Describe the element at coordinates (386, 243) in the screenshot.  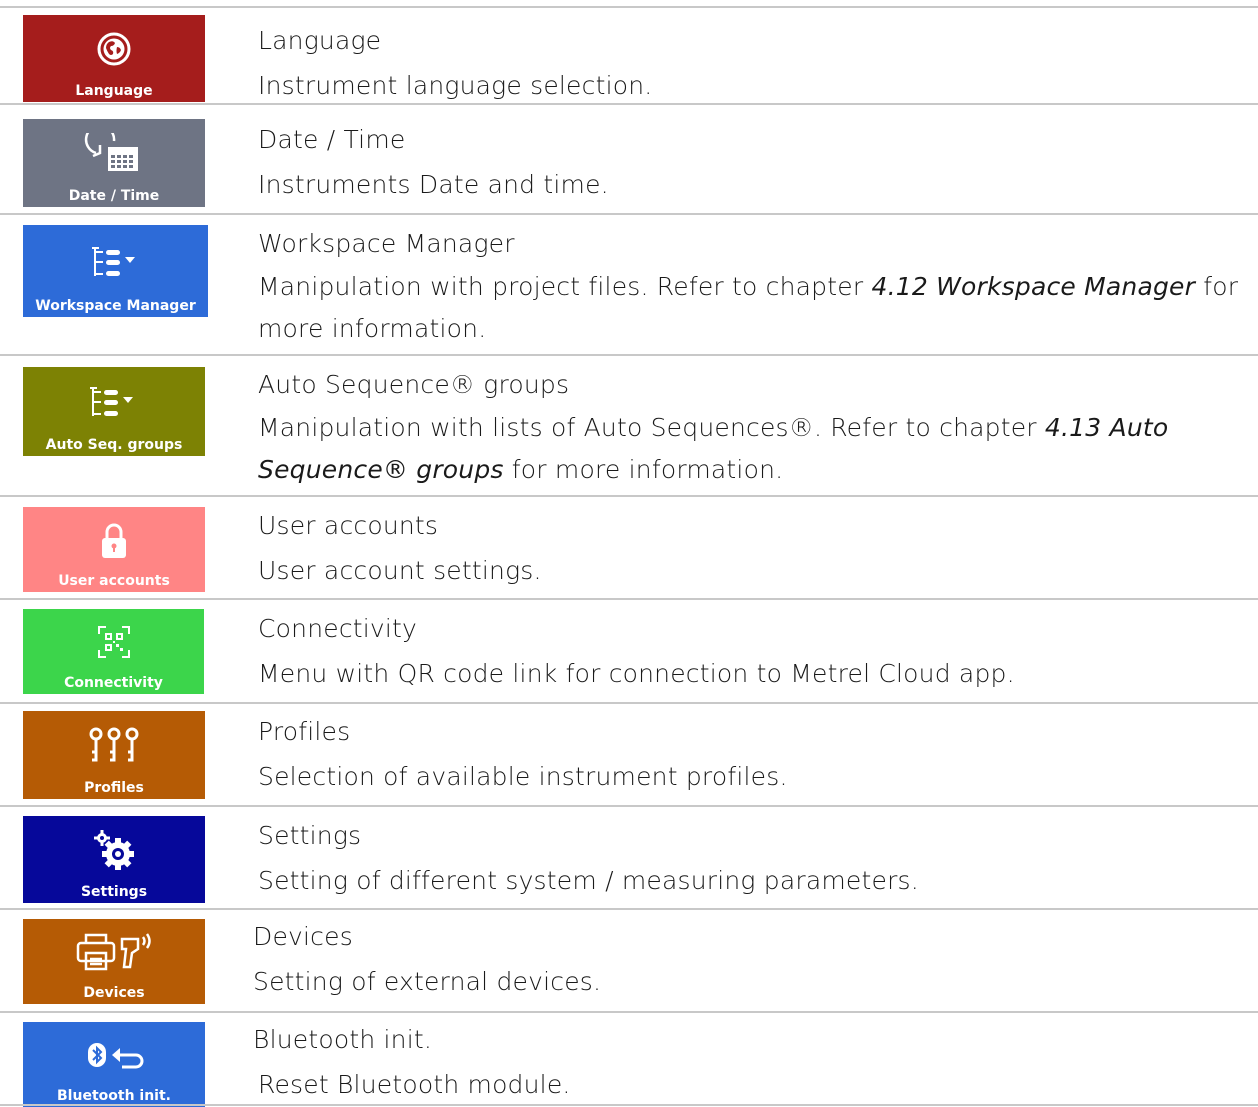
I see `item-title: Workspace Manager` at that location.